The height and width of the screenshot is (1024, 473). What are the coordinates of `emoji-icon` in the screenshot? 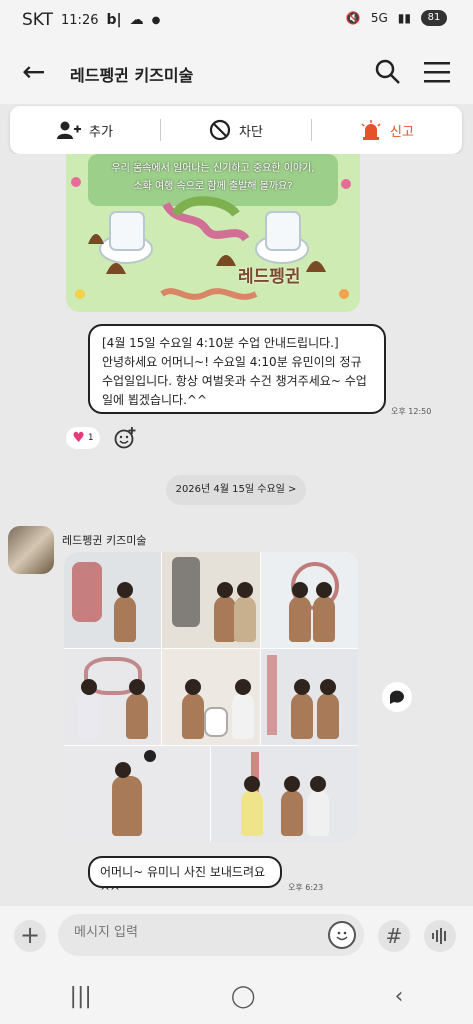 It's located at (342, 935).